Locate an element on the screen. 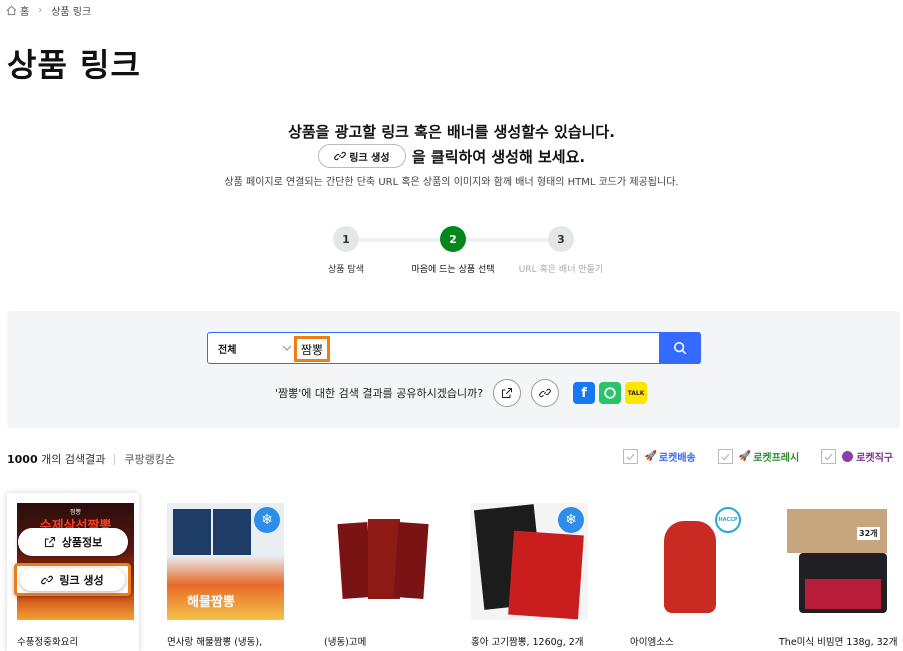 The height and width of the screenshot is (651, 903). progress-steps: 1 2 3 상품 탐색 마음에 드는 상품 선택 URL 혹은 배너 만들기 is located at coordinates (466, 251).